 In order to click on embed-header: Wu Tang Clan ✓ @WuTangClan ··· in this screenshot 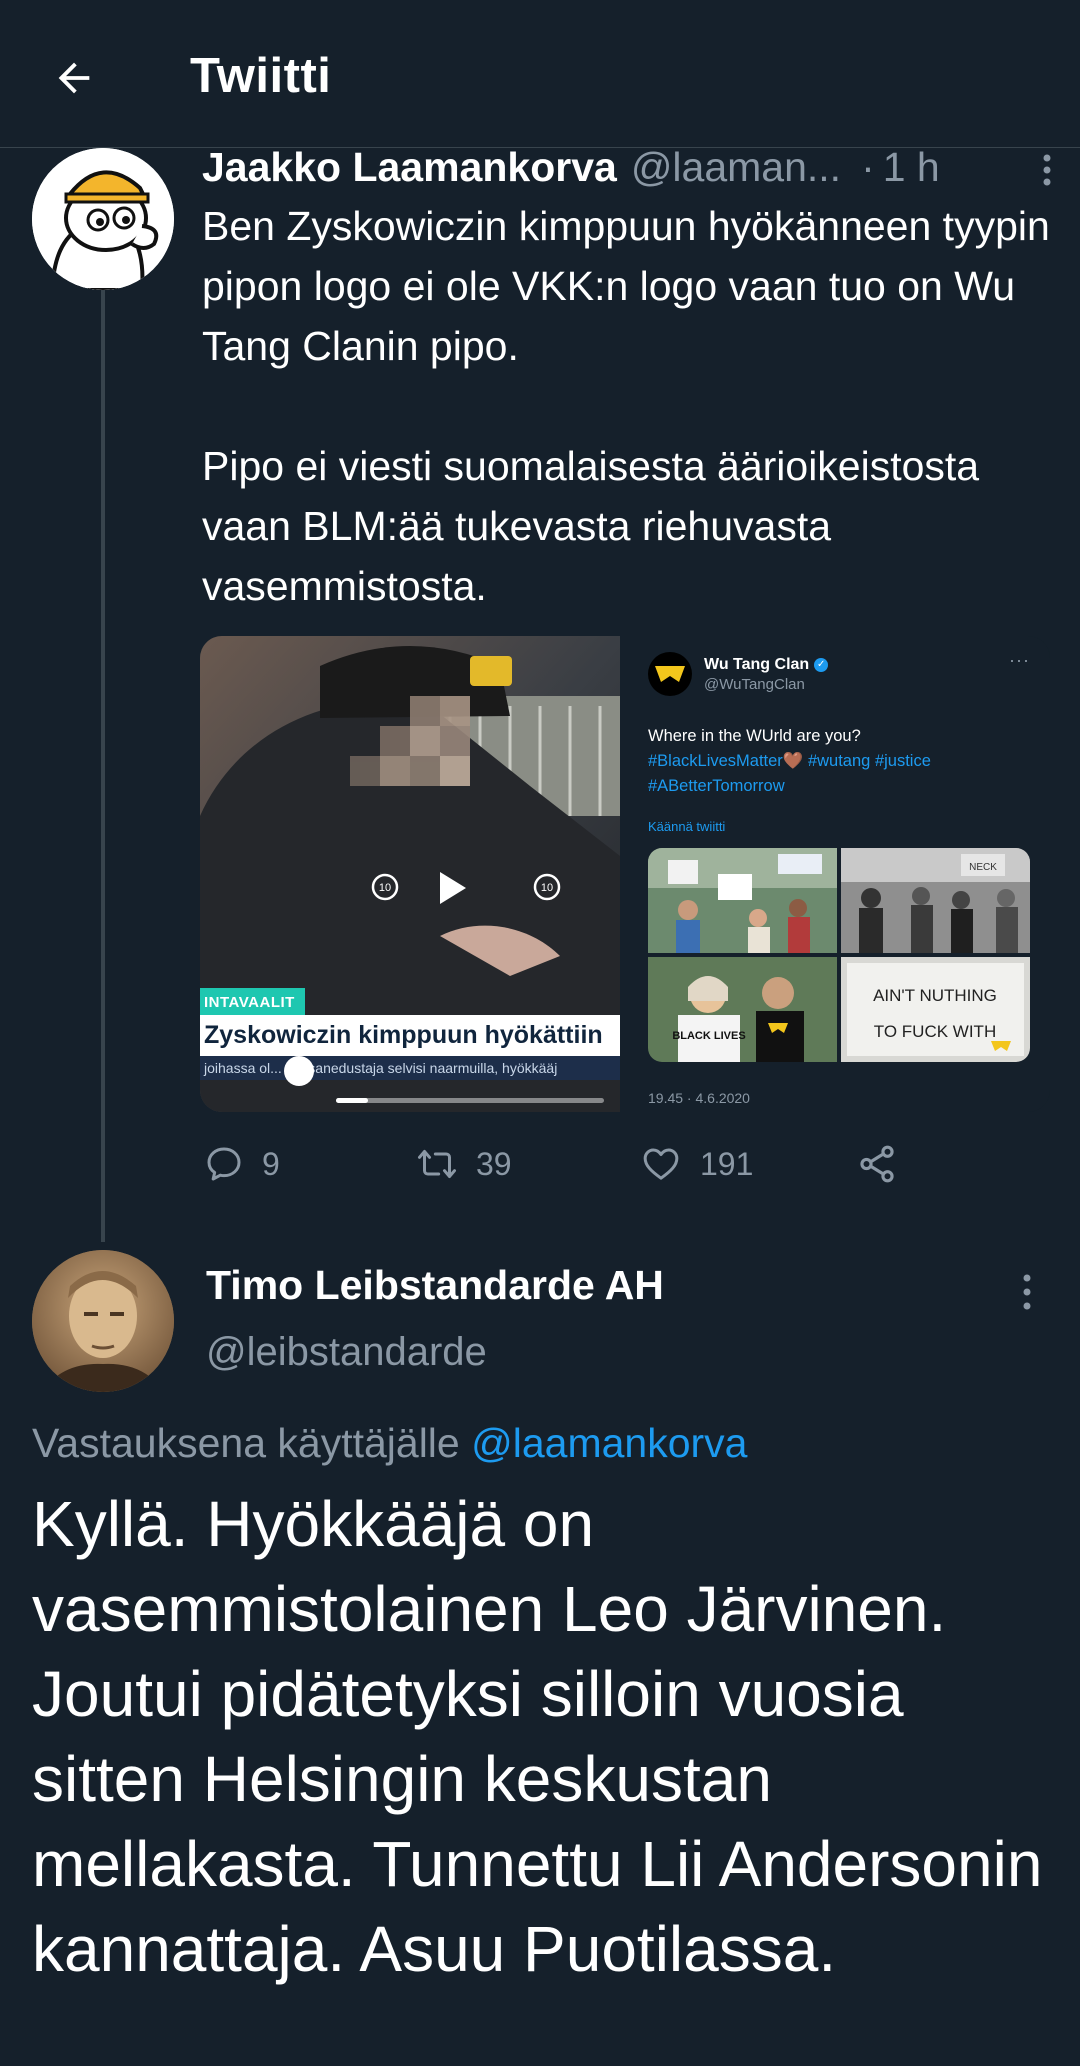, I will do `click(839, 674)`.